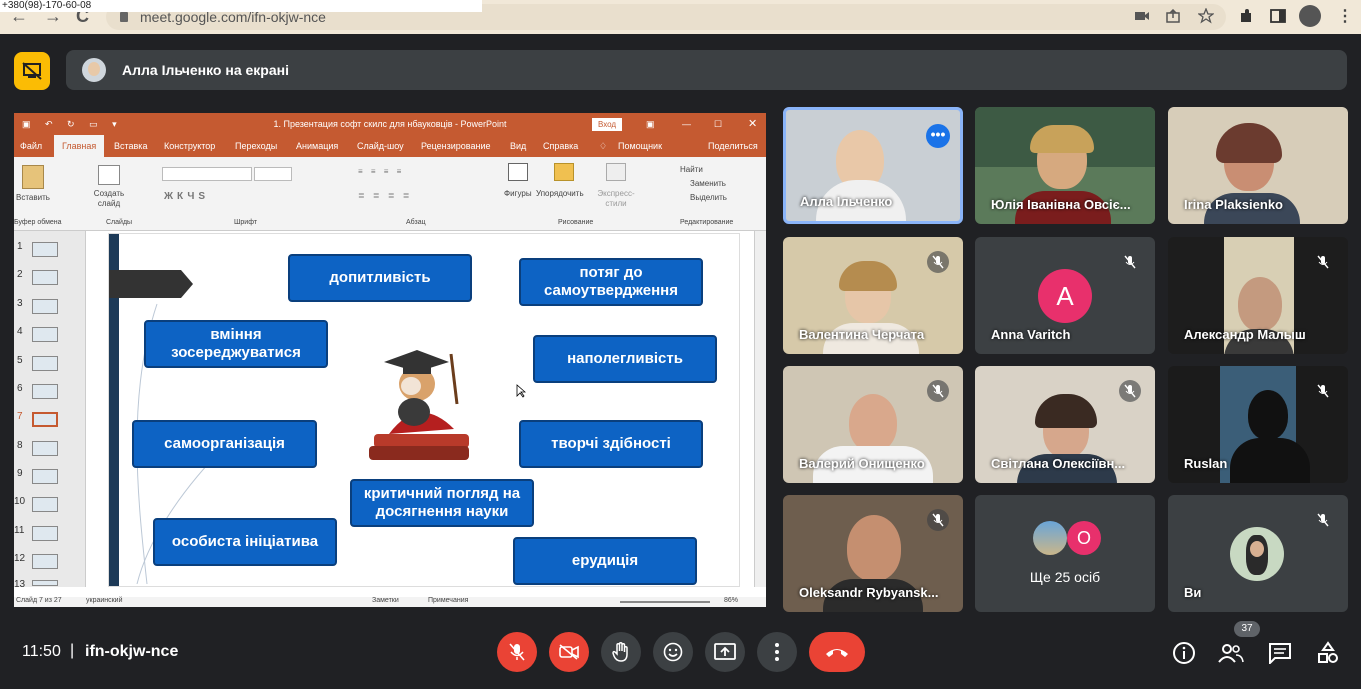 The height and width of the screenshot is (689, 1361). What do you see at coordinates (691, 169) in the screenshot?
I see `find-button: Найти` at bounding box center [691, 169].